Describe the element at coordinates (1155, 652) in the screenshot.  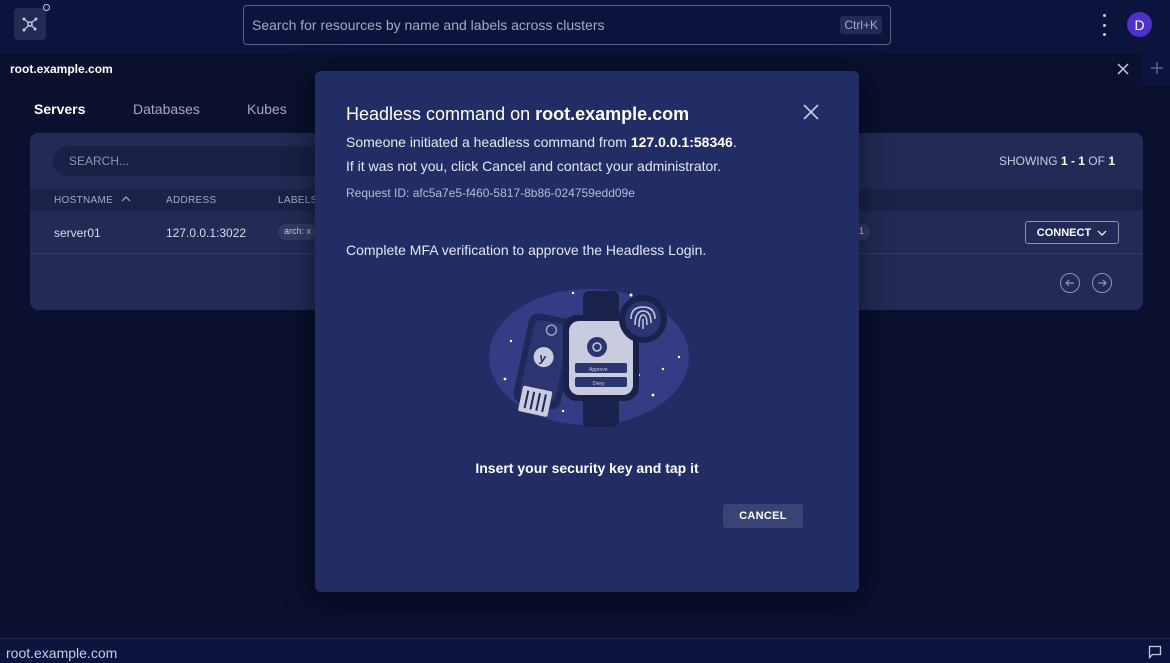
I see `chat-icon` at that location.